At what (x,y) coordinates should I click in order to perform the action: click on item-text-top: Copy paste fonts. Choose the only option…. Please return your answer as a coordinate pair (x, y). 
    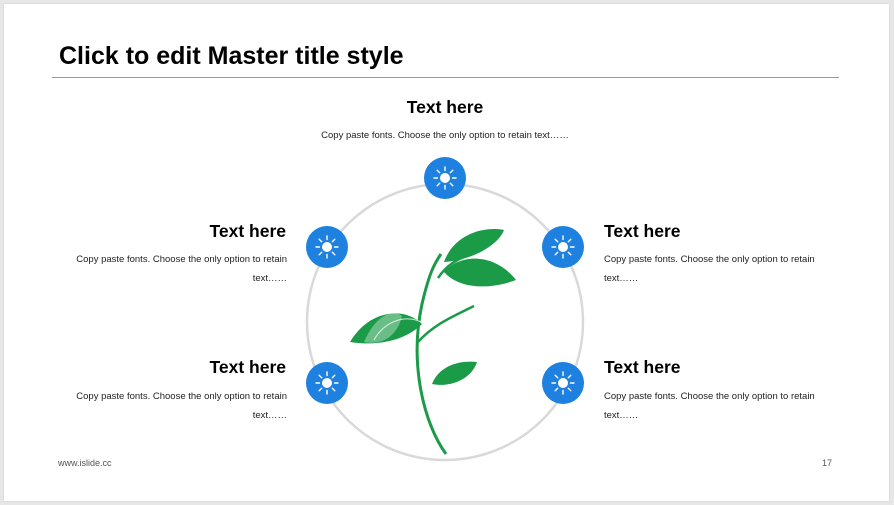
    Looking at the image, I should click on (445, 135).